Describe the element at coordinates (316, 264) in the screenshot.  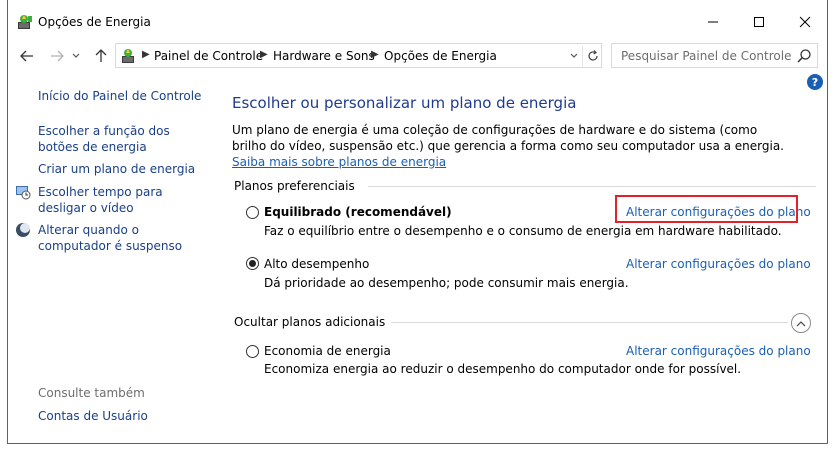
I see `plan-name-high-performance: Alto desempenho` at that location.